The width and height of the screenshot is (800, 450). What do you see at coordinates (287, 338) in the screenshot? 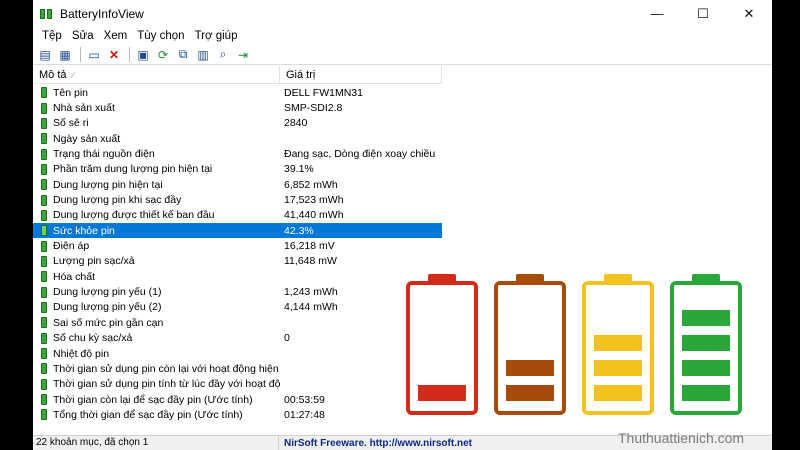
I see `row-value: 0` at bounding box center [287, 338].